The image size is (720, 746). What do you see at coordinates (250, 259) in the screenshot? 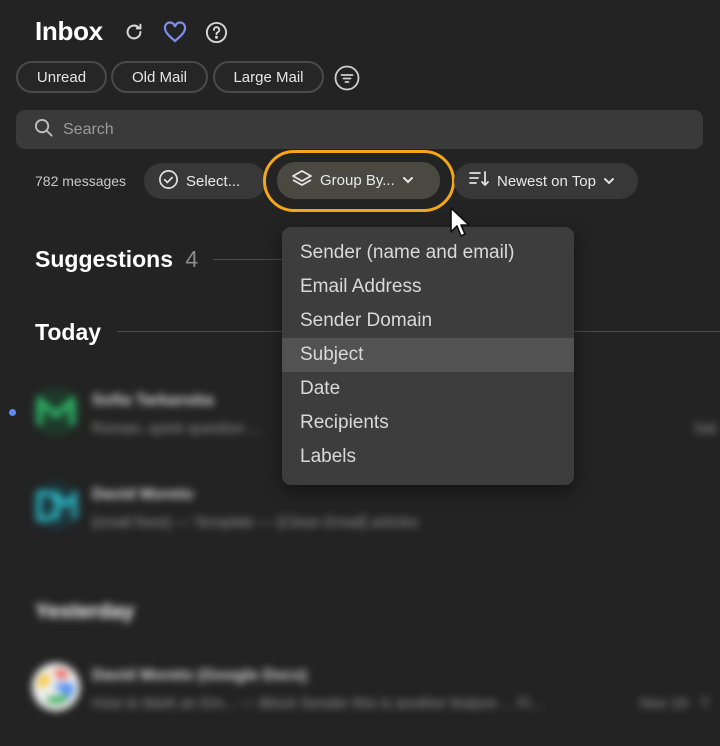
I see `divider` at bounding box center [250, 259].